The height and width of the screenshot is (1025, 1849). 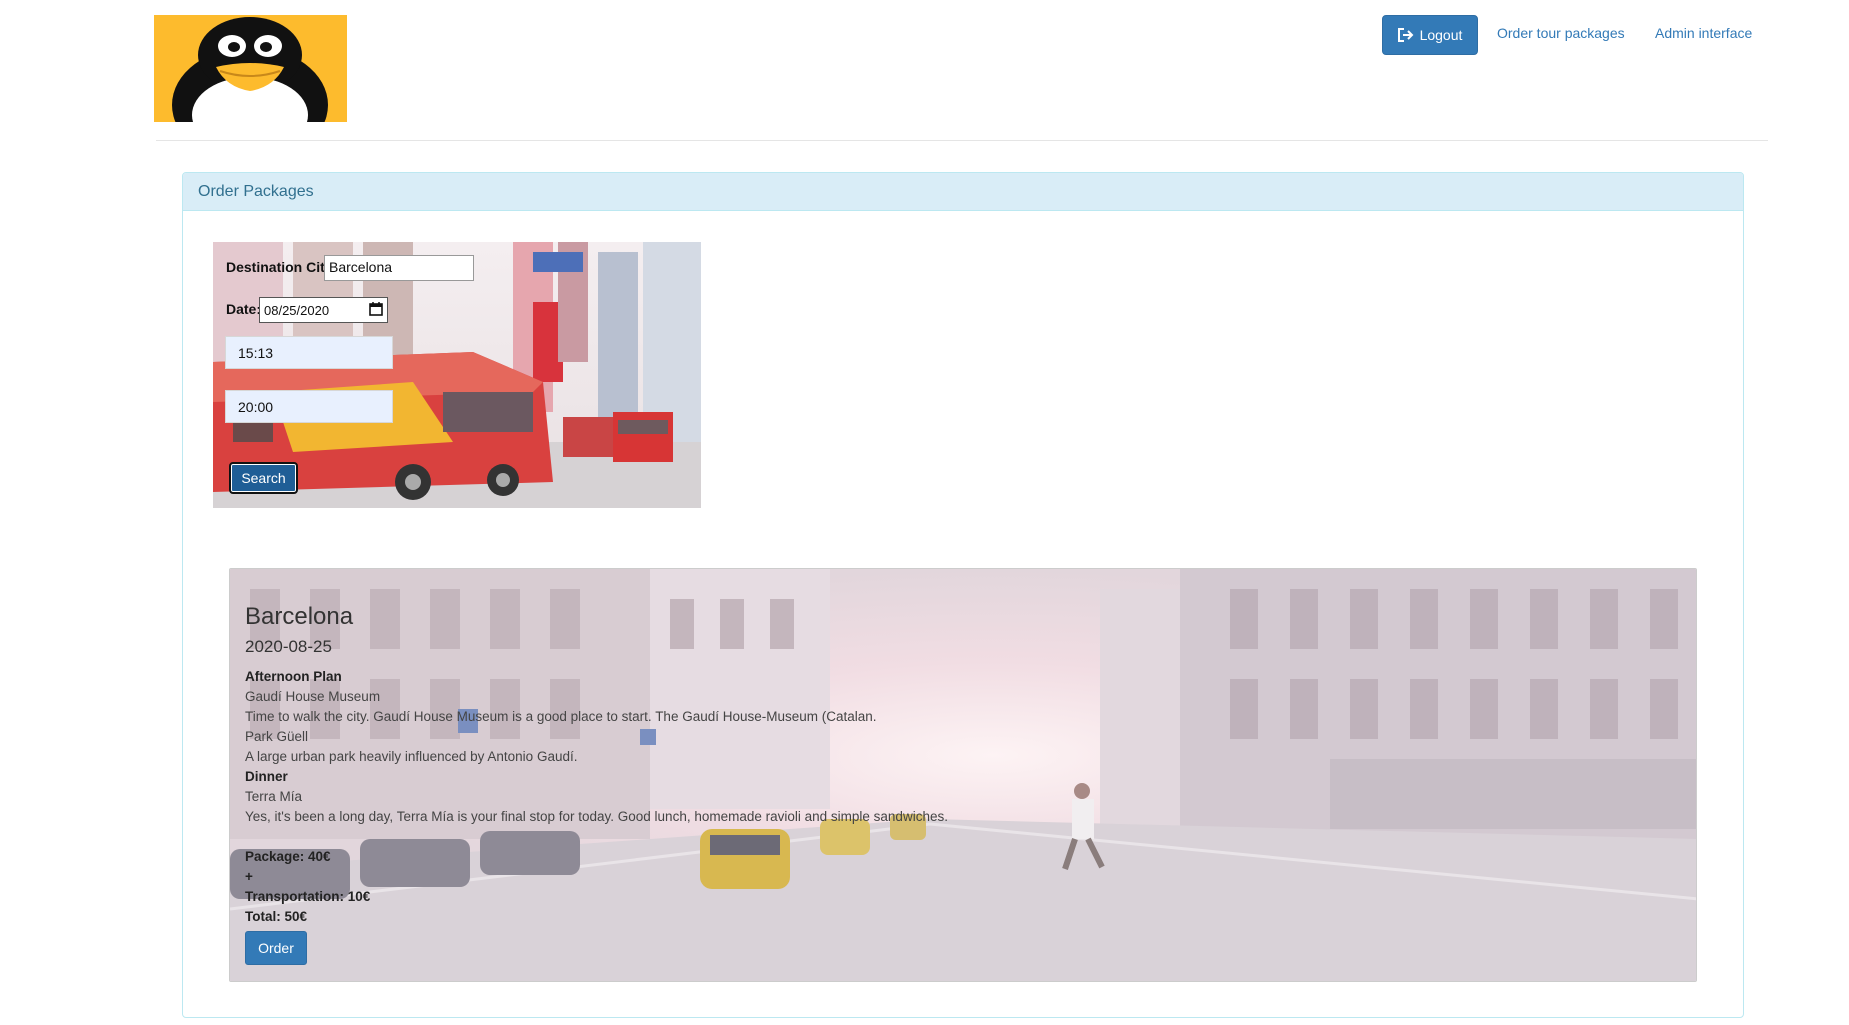 I want to click on date-input: 08/25/2020, so click(x=323, y=310).